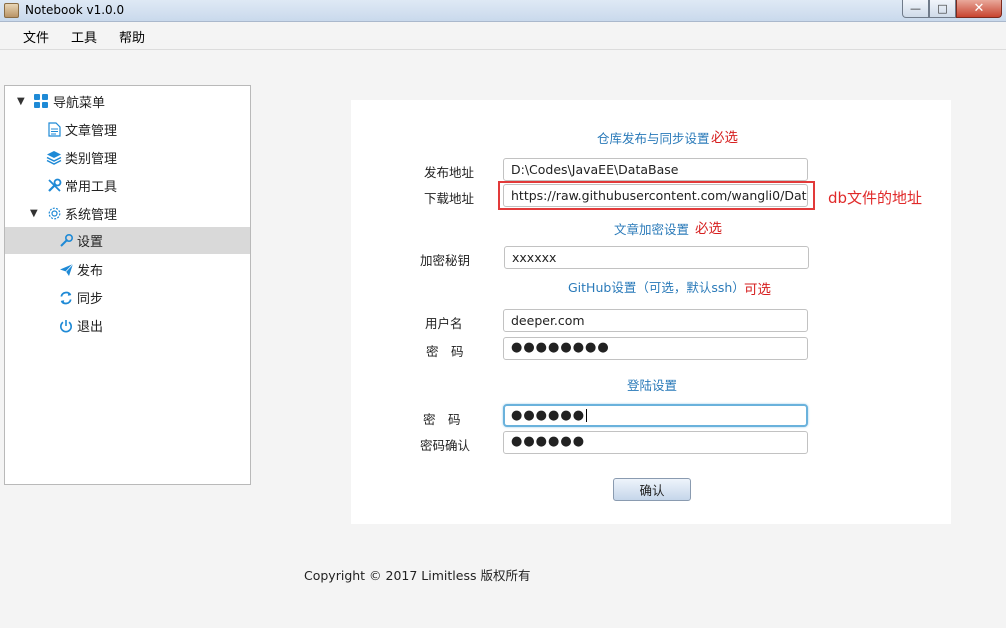  I want to click on tree-item-sync: 同步, so click(127, 297).